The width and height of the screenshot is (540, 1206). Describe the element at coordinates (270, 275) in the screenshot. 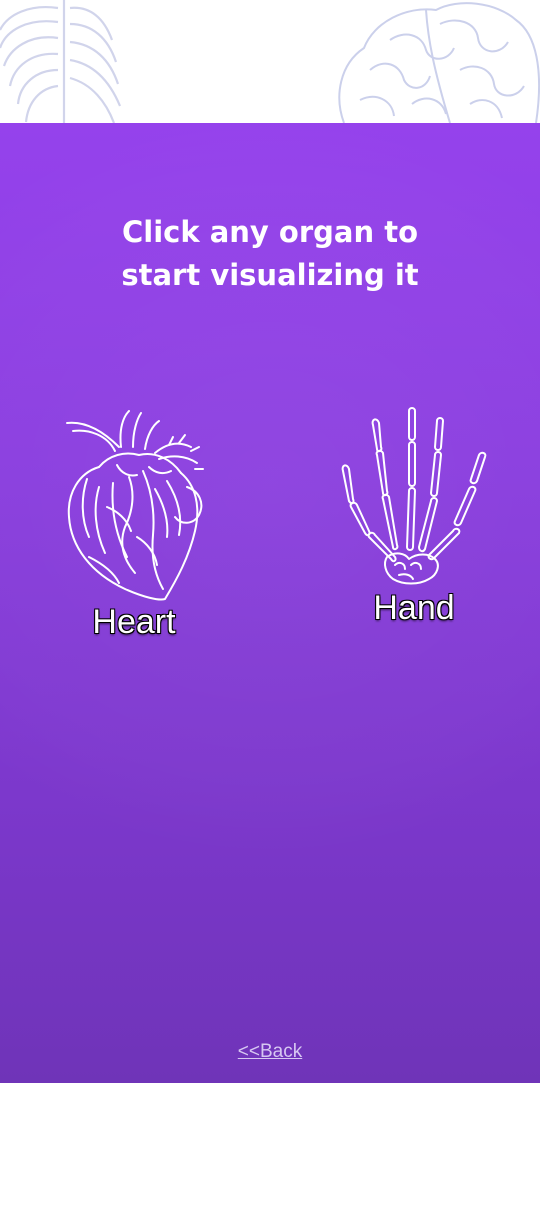

I see `page-title-line-2: start visualizing it` at that location.